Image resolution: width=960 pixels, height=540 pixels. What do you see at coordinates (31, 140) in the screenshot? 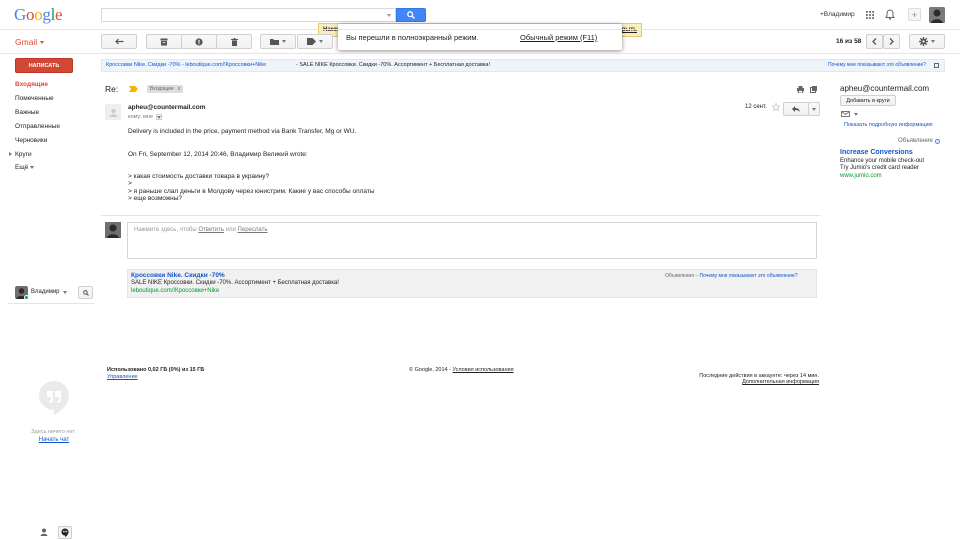
I see `sidebar-item-drafts: Черновики` at bounding box center [31, 140].